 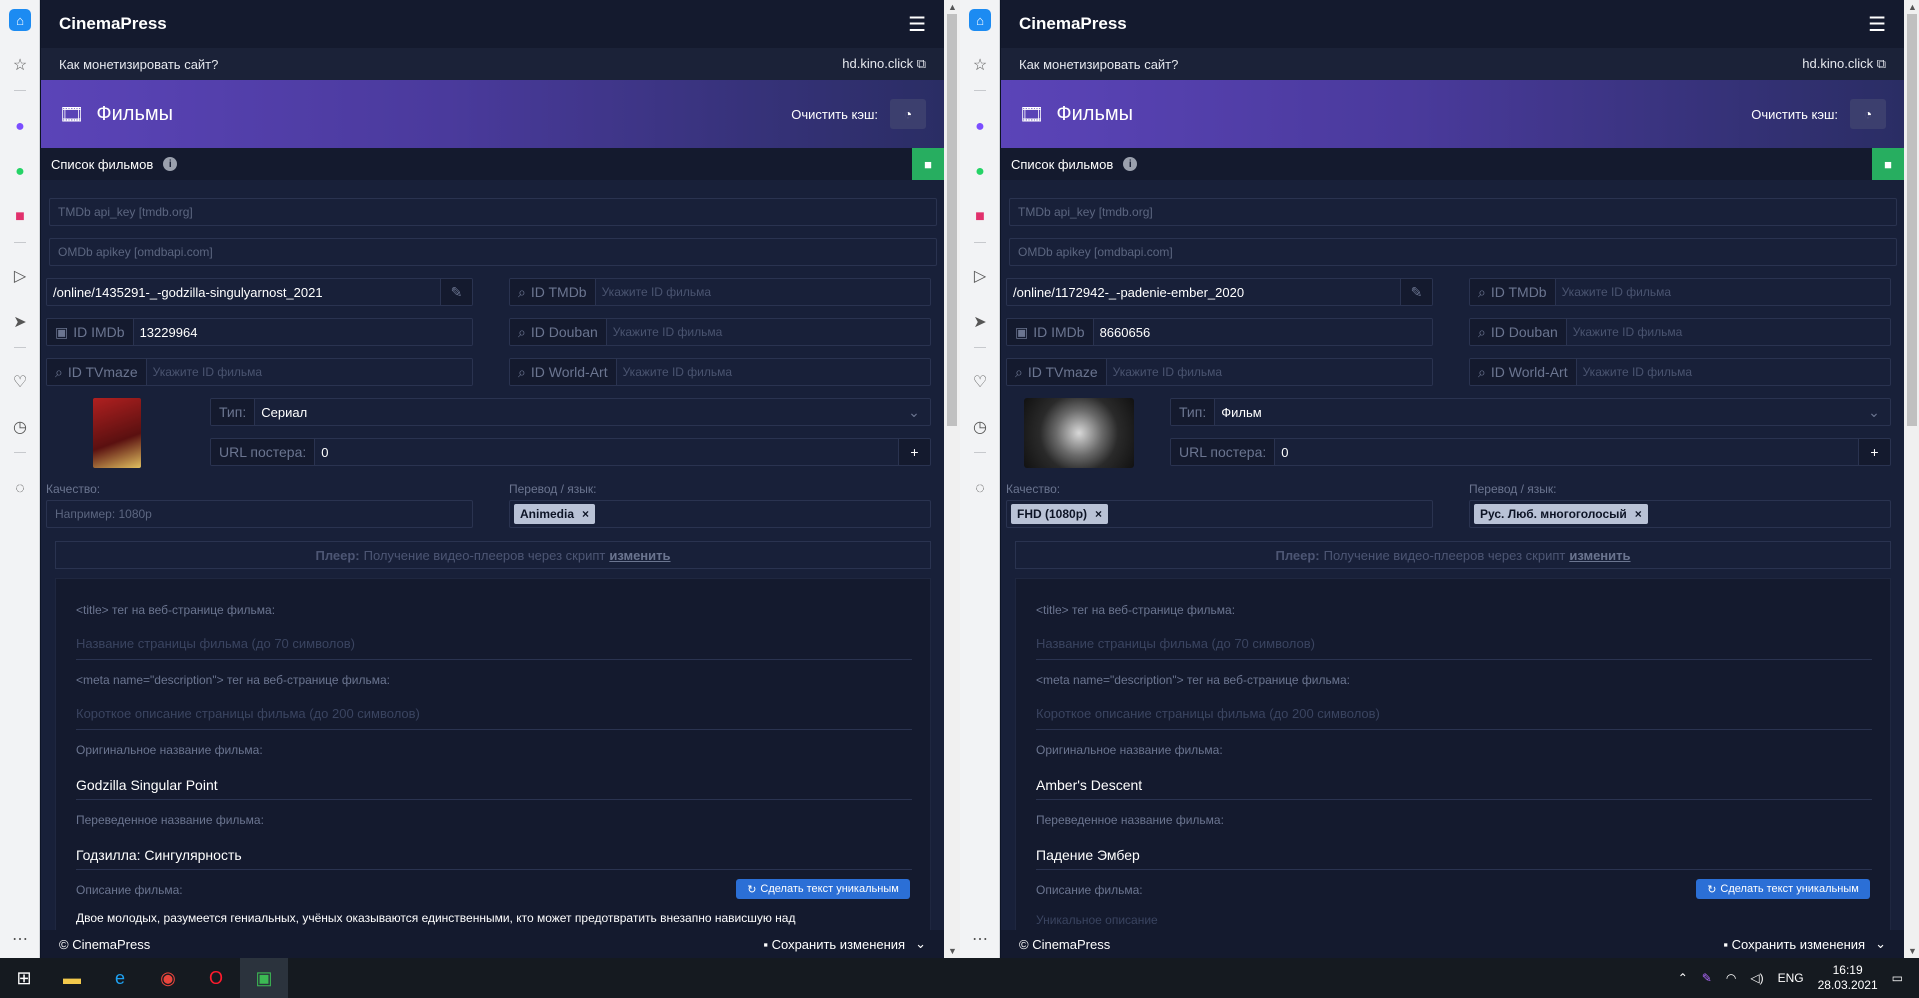 I want to click on type-select: Тип: Сериал ⌄, so click(x=570, y=412).